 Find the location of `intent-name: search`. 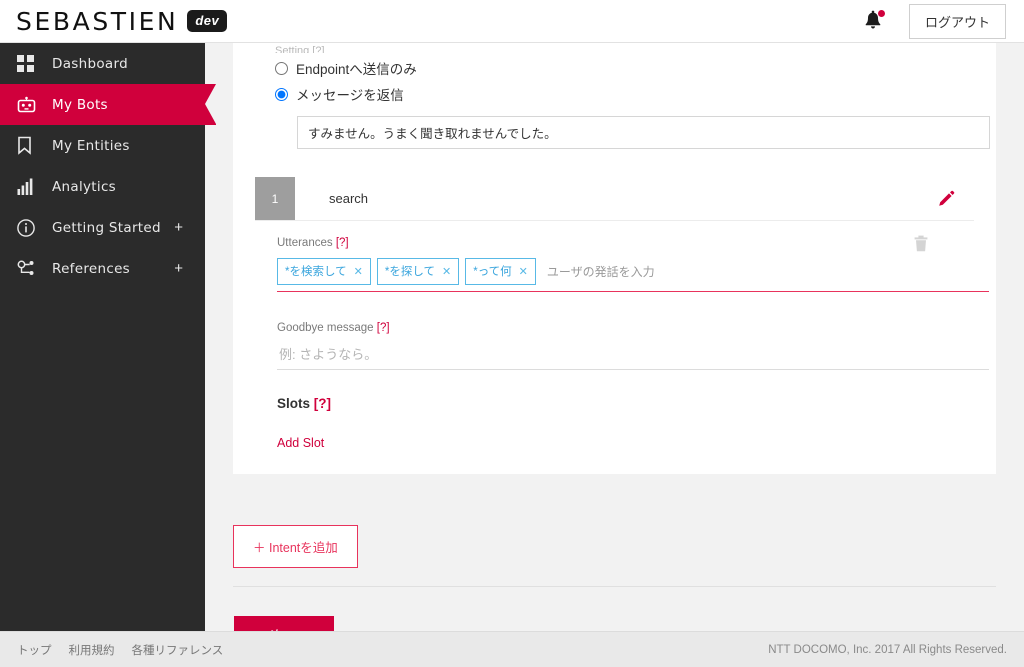

intent-name: search is located at coordinates (349, 198).